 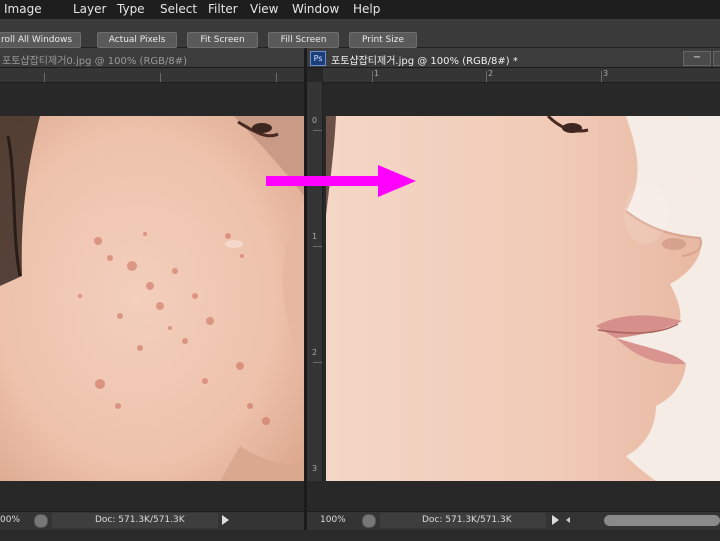 I want to click on menu-type: Type, so click(x=131, y=9).